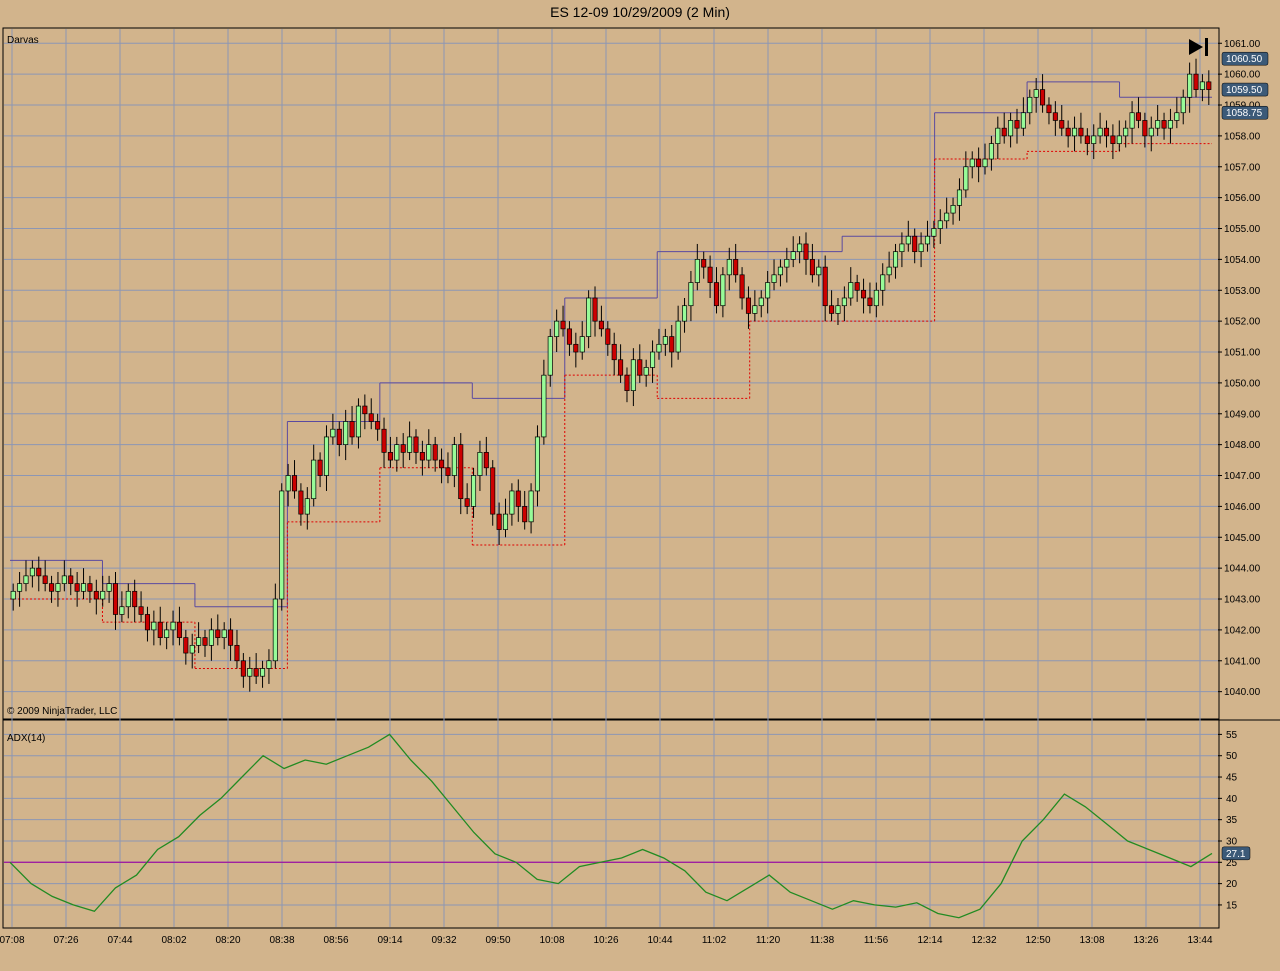  What do you see at coordinates (62, 711) in the screenshot?
I see `copyright-text: © 2009 NinjaTrader, LLC` at bounding box center [62, 711].